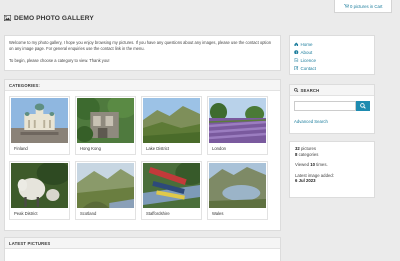  I want to click on category-label: Scotland, so click(88, 213).